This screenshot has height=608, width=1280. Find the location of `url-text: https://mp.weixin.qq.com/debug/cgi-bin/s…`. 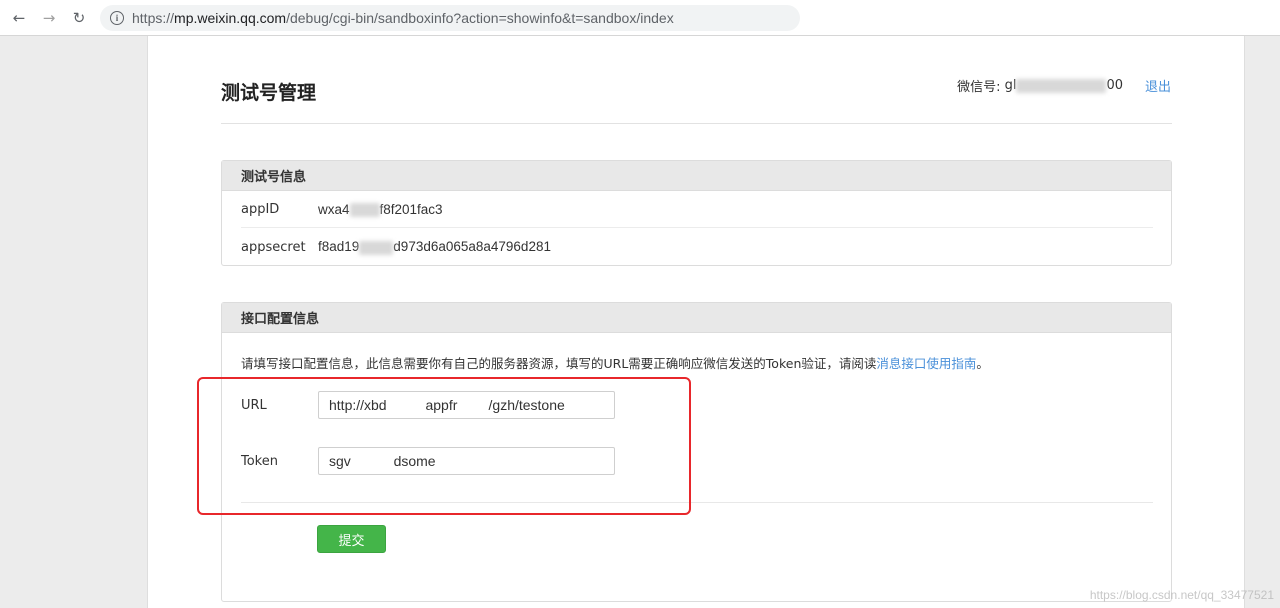

url-text: https://mp.weixin.qq.com/debug/cgi-bin/s… is located at coordinates (403, 18).